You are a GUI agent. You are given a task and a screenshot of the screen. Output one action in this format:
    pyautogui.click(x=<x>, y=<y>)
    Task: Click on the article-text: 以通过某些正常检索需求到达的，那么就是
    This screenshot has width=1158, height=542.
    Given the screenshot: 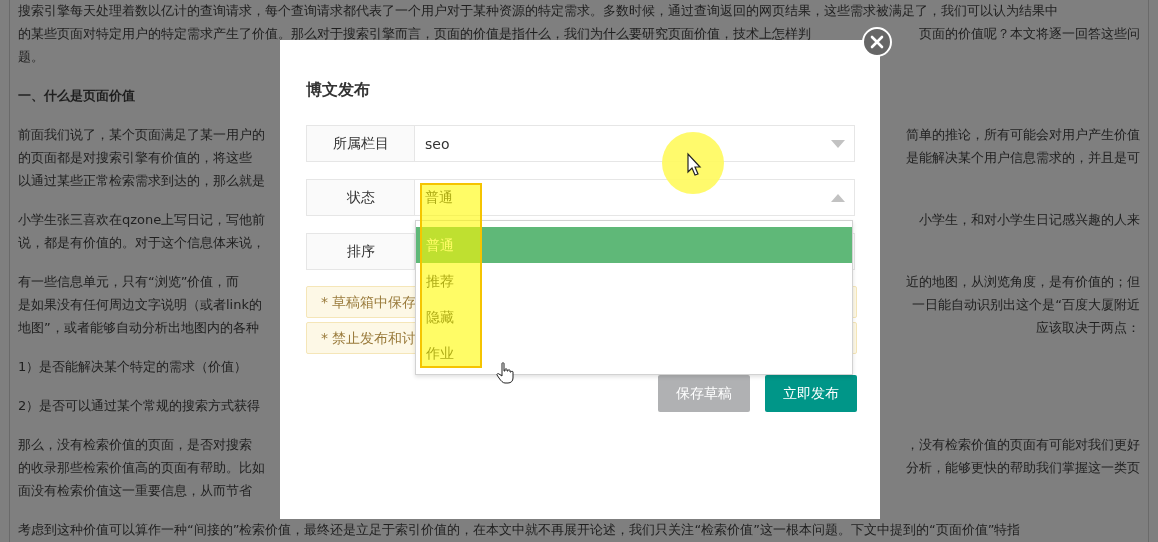 What is the action you would take?
    pyautogui.click(x=141, y=181)
    